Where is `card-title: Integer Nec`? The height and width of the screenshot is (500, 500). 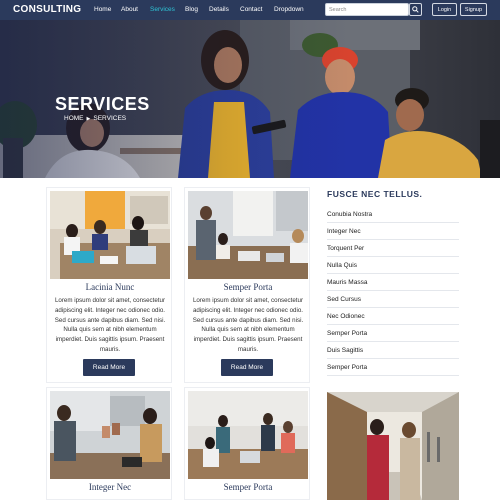
card-title: Integer Nec is located at coordinates (110, 487).